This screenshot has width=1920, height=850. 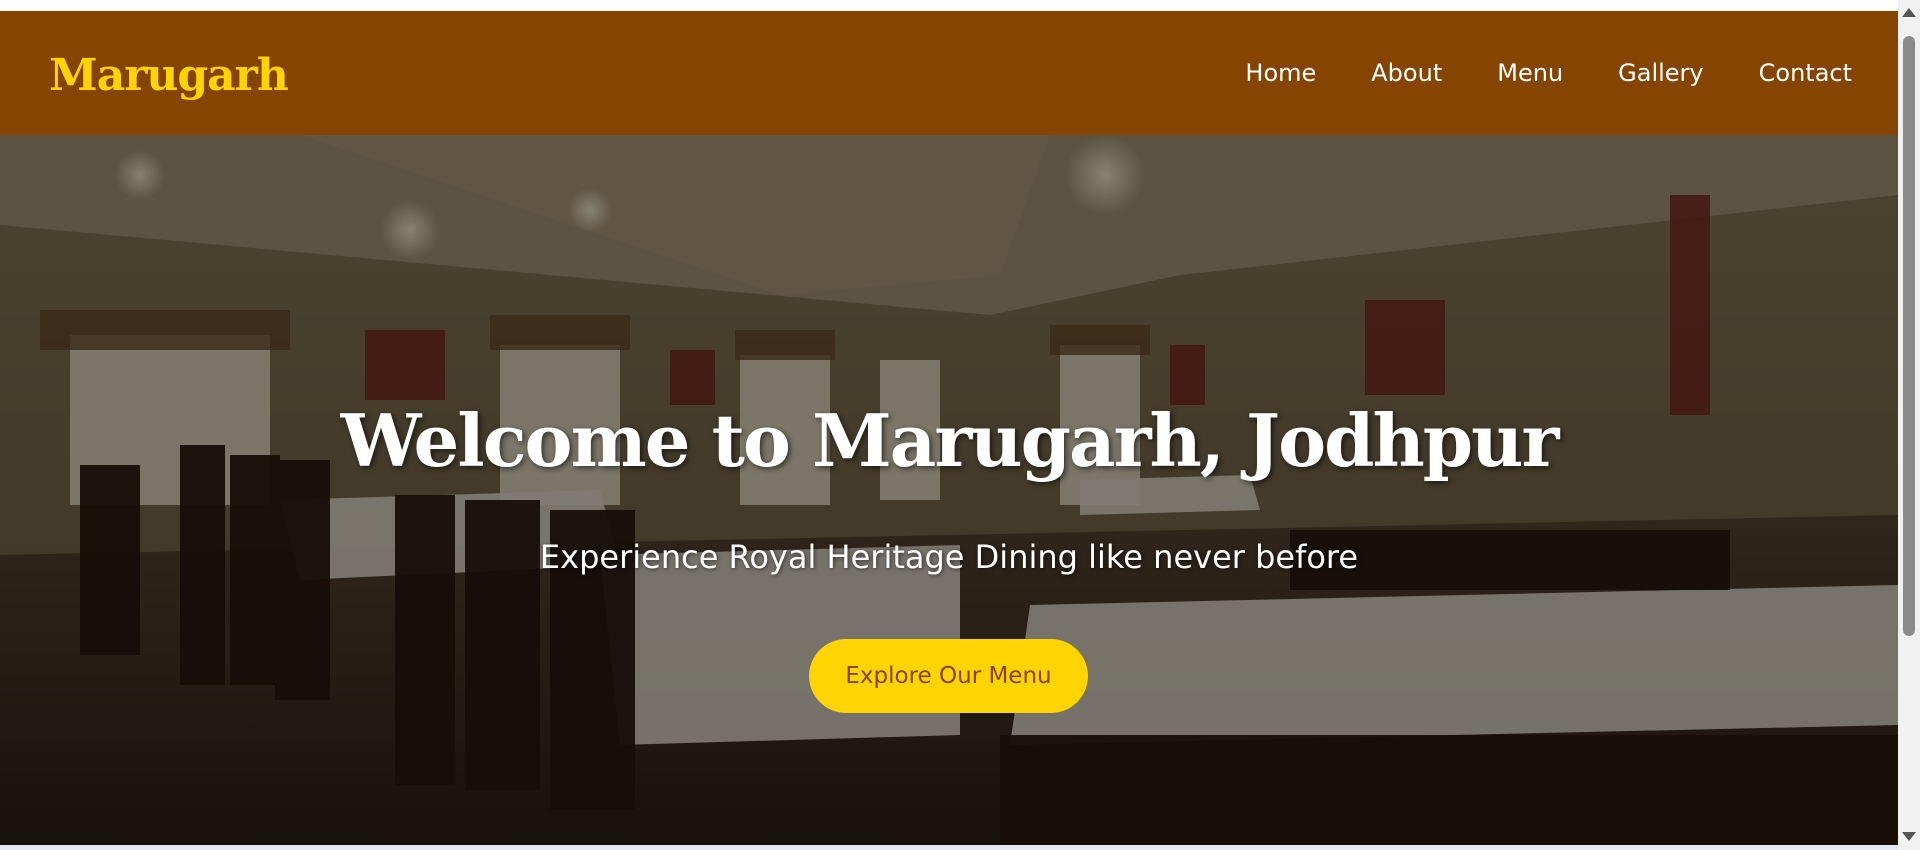 I want to click on hero-title: Welcome to Marugarh, Jodhpur, so click(x=950, y=440).